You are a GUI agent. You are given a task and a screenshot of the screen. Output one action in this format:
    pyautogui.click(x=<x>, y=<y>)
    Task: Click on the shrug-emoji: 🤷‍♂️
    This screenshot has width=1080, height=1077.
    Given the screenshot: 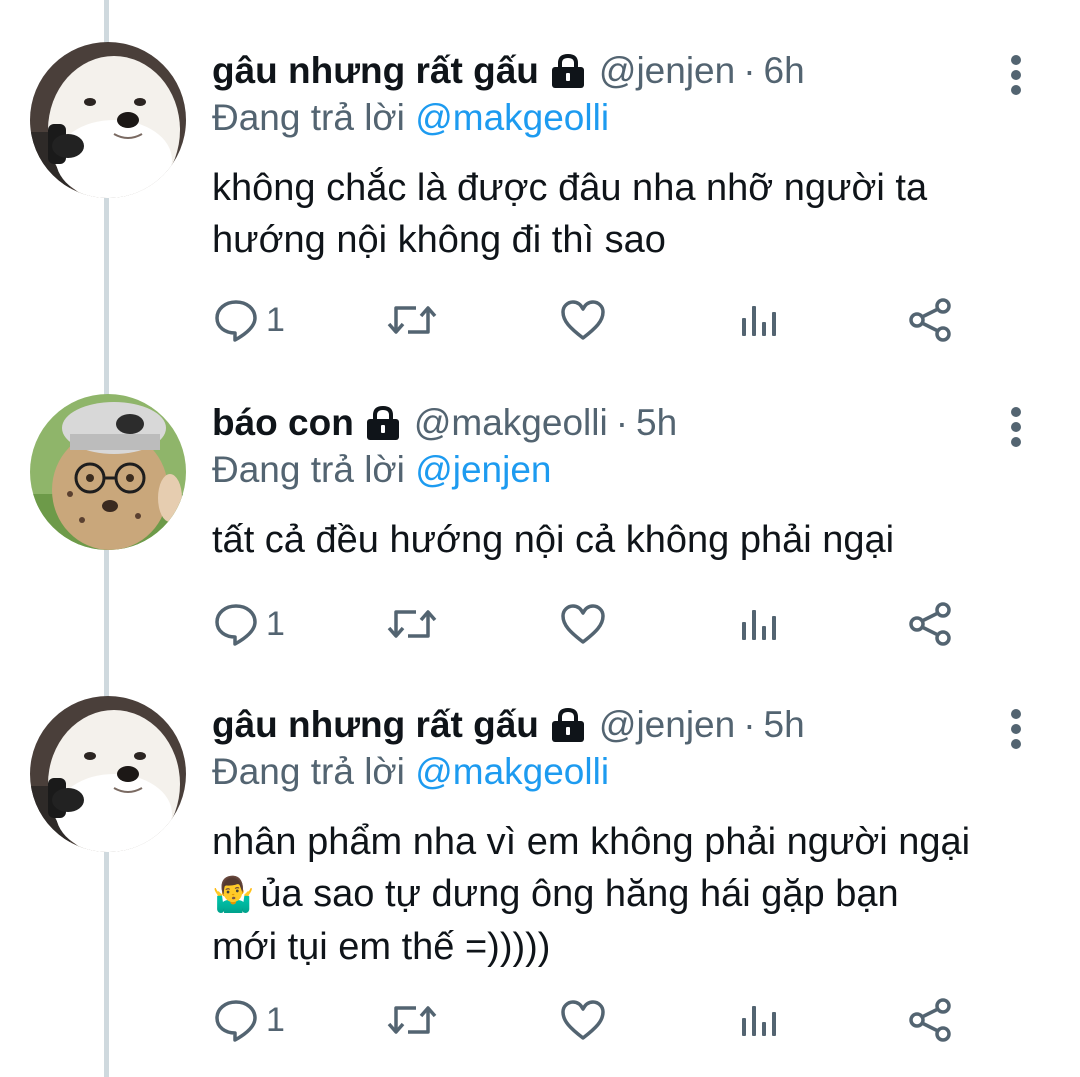 What is the action you would take?
    pyautogui.click(x=233, y=895)
    